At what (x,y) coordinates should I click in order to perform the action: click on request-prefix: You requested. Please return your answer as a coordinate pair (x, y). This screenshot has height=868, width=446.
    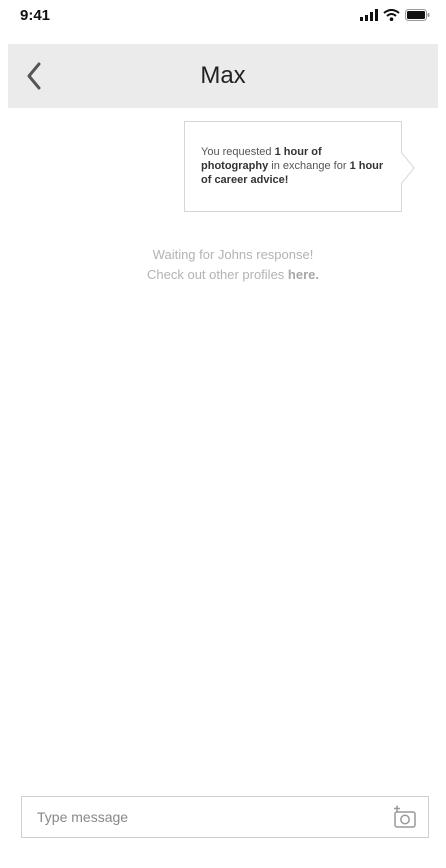
    Looking at the image, I should click on (238, 152).